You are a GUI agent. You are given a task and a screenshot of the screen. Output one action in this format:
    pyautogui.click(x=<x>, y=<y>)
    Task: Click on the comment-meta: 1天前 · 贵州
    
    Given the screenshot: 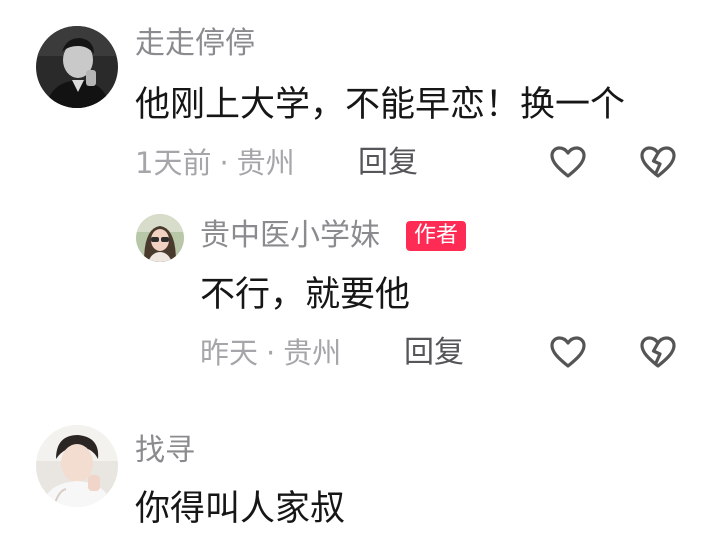 What is the action you would take?
    pyautogui.click(x=215, y=163)
    